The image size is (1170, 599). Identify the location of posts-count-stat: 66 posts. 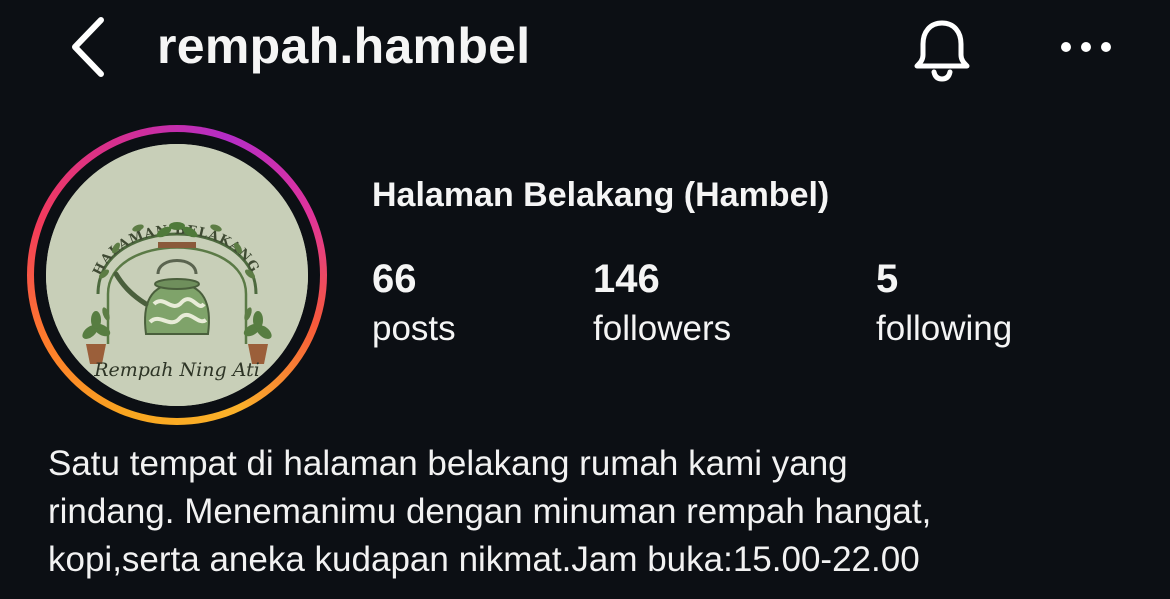
(414, 304).